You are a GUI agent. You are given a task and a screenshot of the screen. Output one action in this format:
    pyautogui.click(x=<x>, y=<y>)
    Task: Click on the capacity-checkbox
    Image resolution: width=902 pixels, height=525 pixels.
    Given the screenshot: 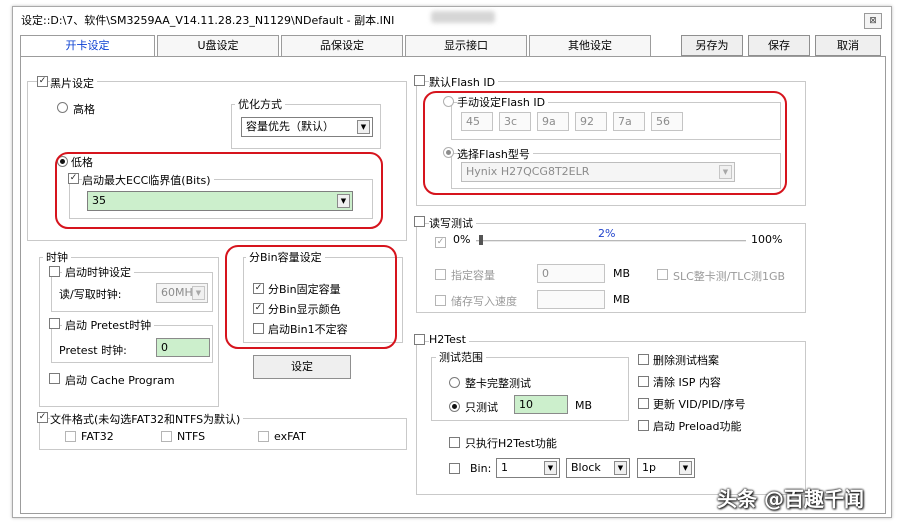 What is the action you would take?
    pyautogui.click(x=440, y=274)
    